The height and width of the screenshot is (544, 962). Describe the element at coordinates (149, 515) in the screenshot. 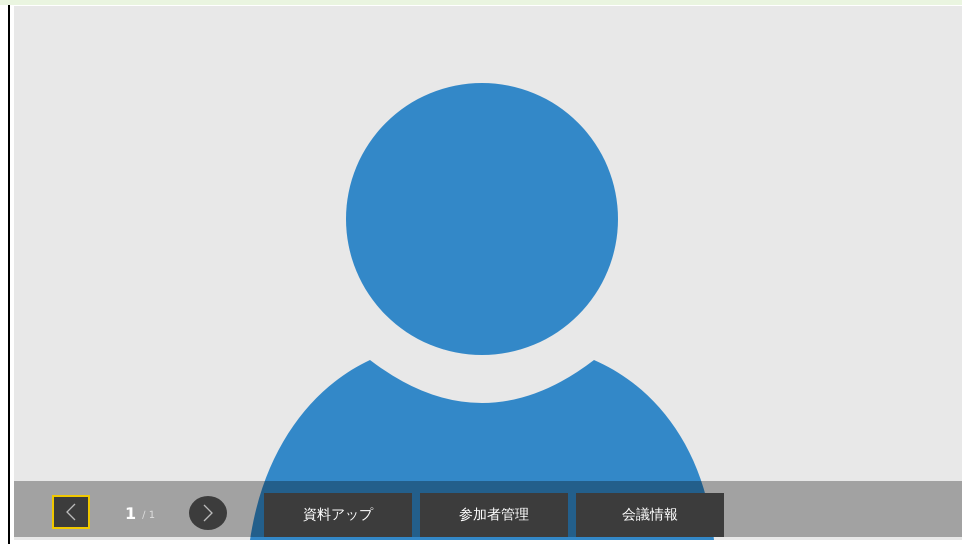

I see `page-total: / 1` at that location.